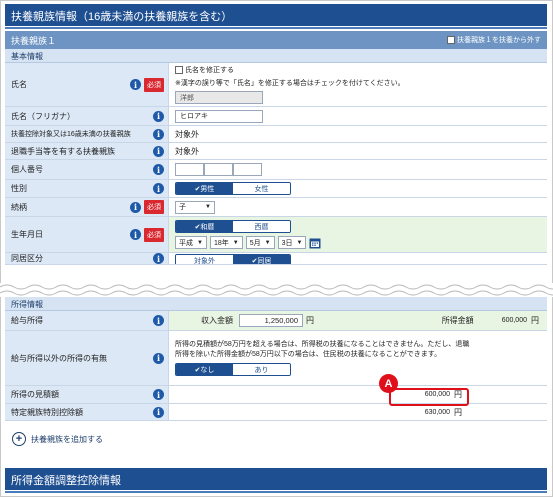  What do you see at coordinates (219, 116) in the screenshot?
I see `kana-input: ヒロアキ` at bounding box center [219, 116].